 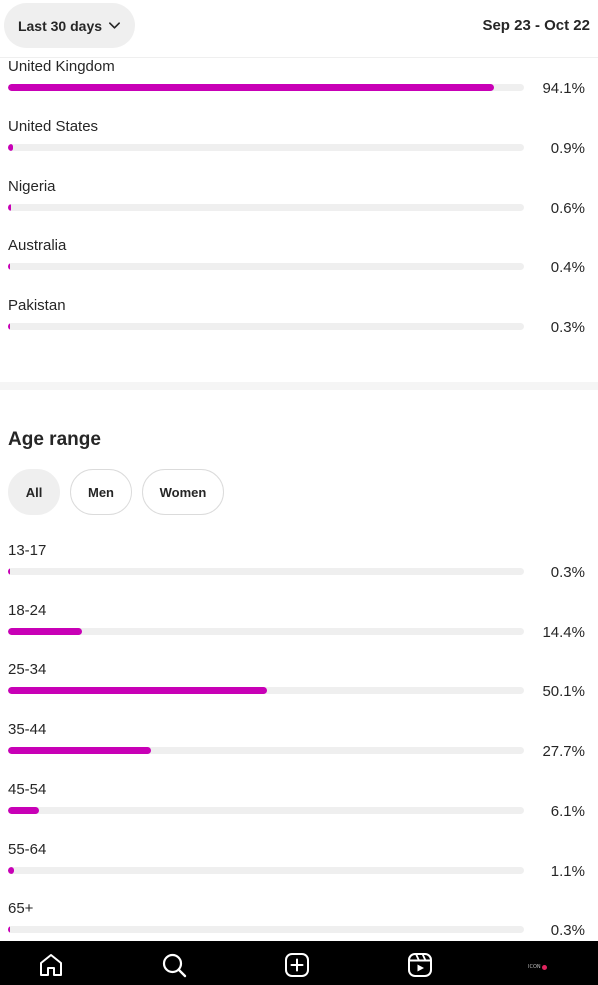 I want to click on age-percent: 6.1%, so click(x=567, y=811).